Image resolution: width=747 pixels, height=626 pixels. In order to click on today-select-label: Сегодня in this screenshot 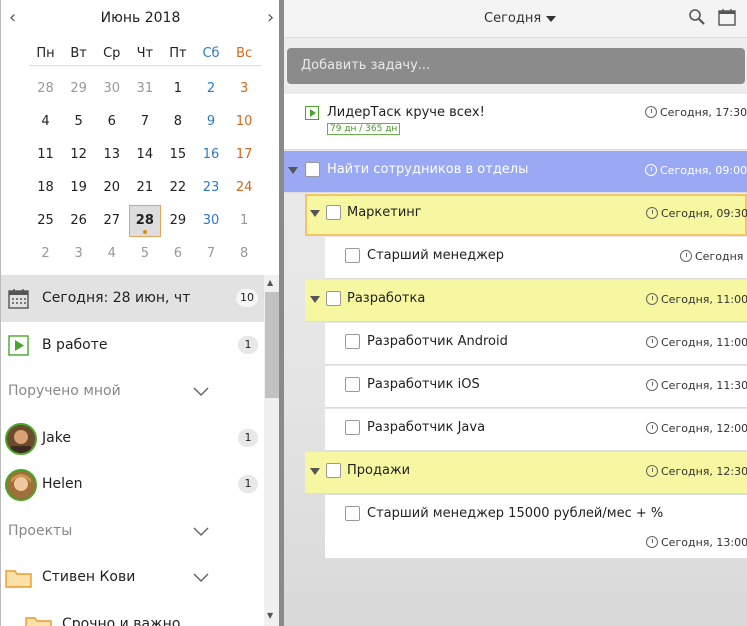, I will do `click(513, 18)`.